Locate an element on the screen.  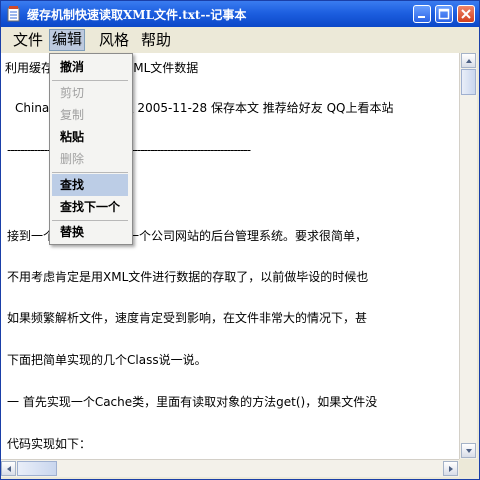
resize-grip is located at coordinates (468, 468).